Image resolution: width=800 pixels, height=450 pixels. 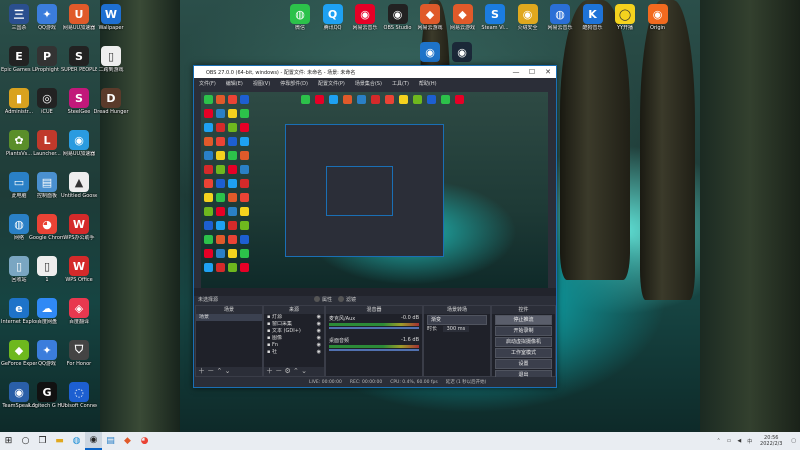 I want to click on desktop-icon: ◌ Ubisoft Connect, so click(x=79, y=395).